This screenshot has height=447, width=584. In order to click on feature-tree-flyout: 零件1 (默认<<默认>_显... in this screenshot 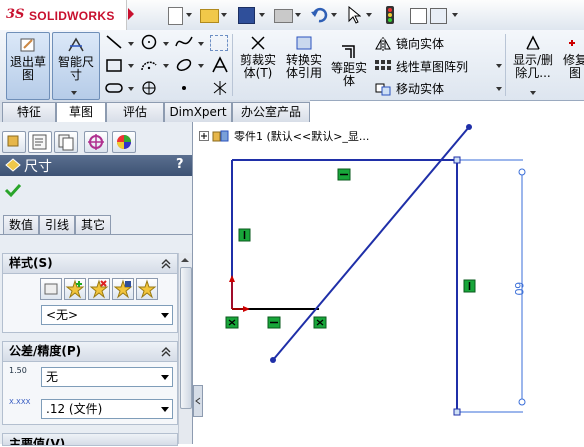, I will do `click(284, 136)`.